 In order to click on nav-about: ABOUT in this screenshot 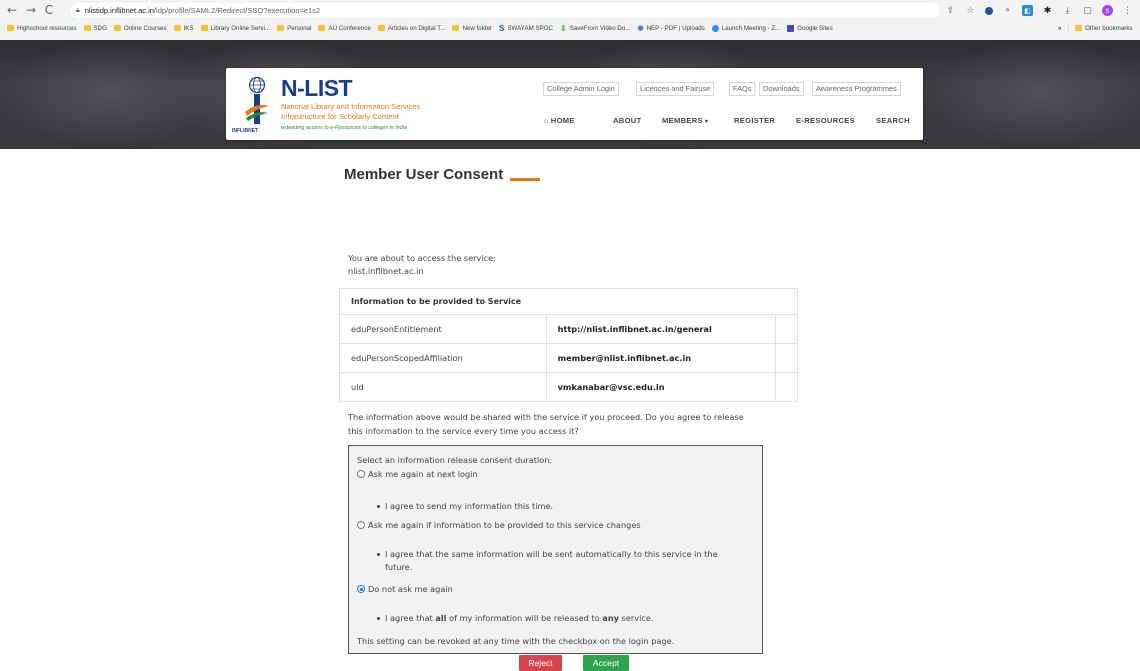, I will do `click(627, 120)`.